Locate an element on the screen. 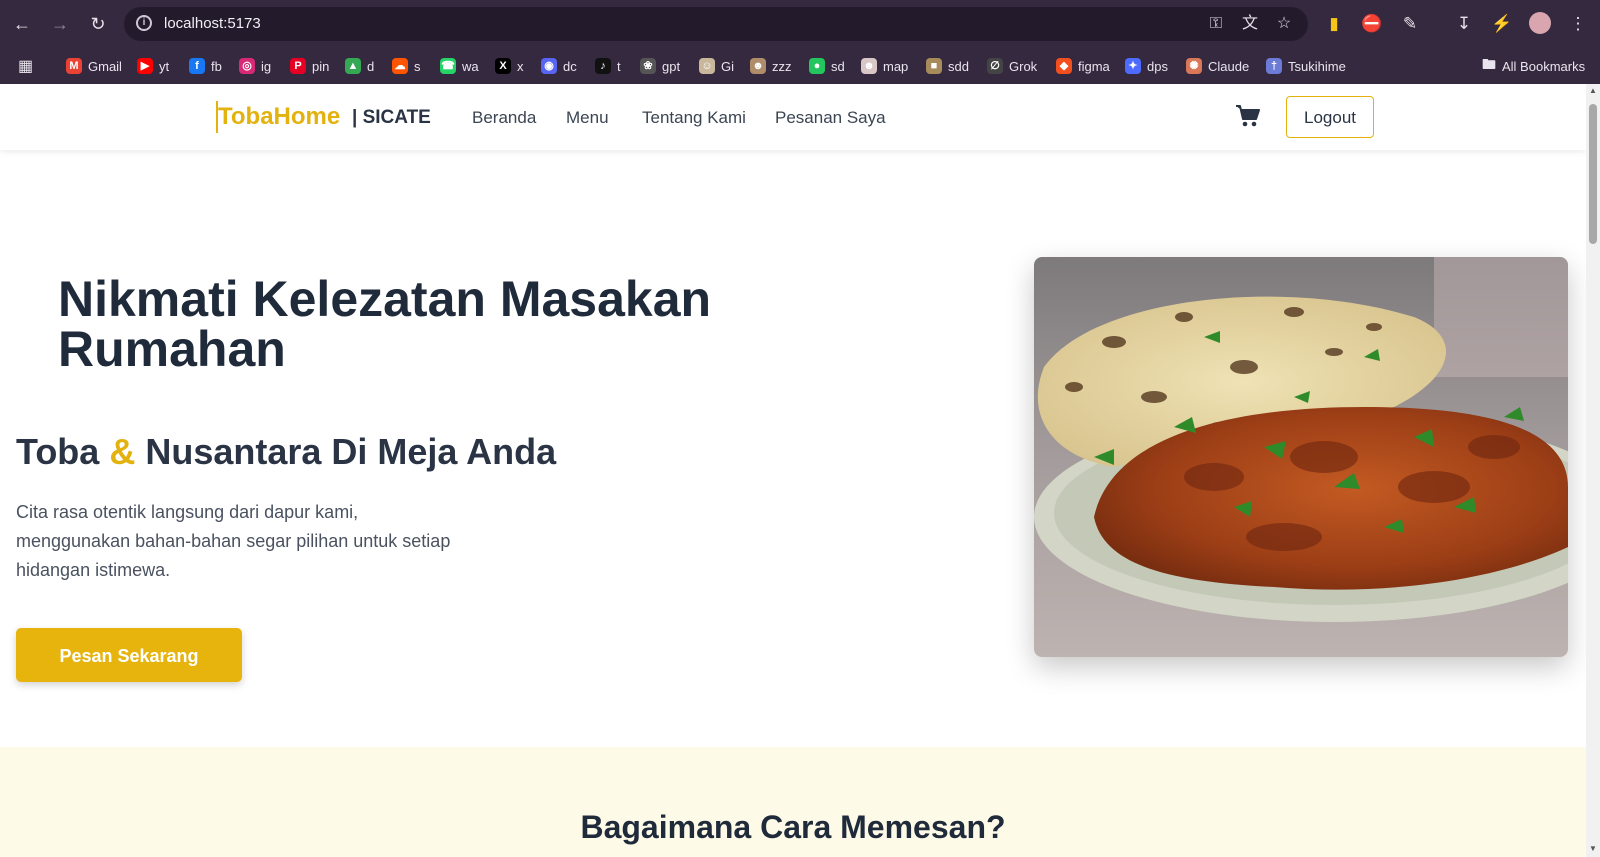 The height and width of the screenshot is (857, 1600). bookmark-label: dc is located at coordinates (570, 66).